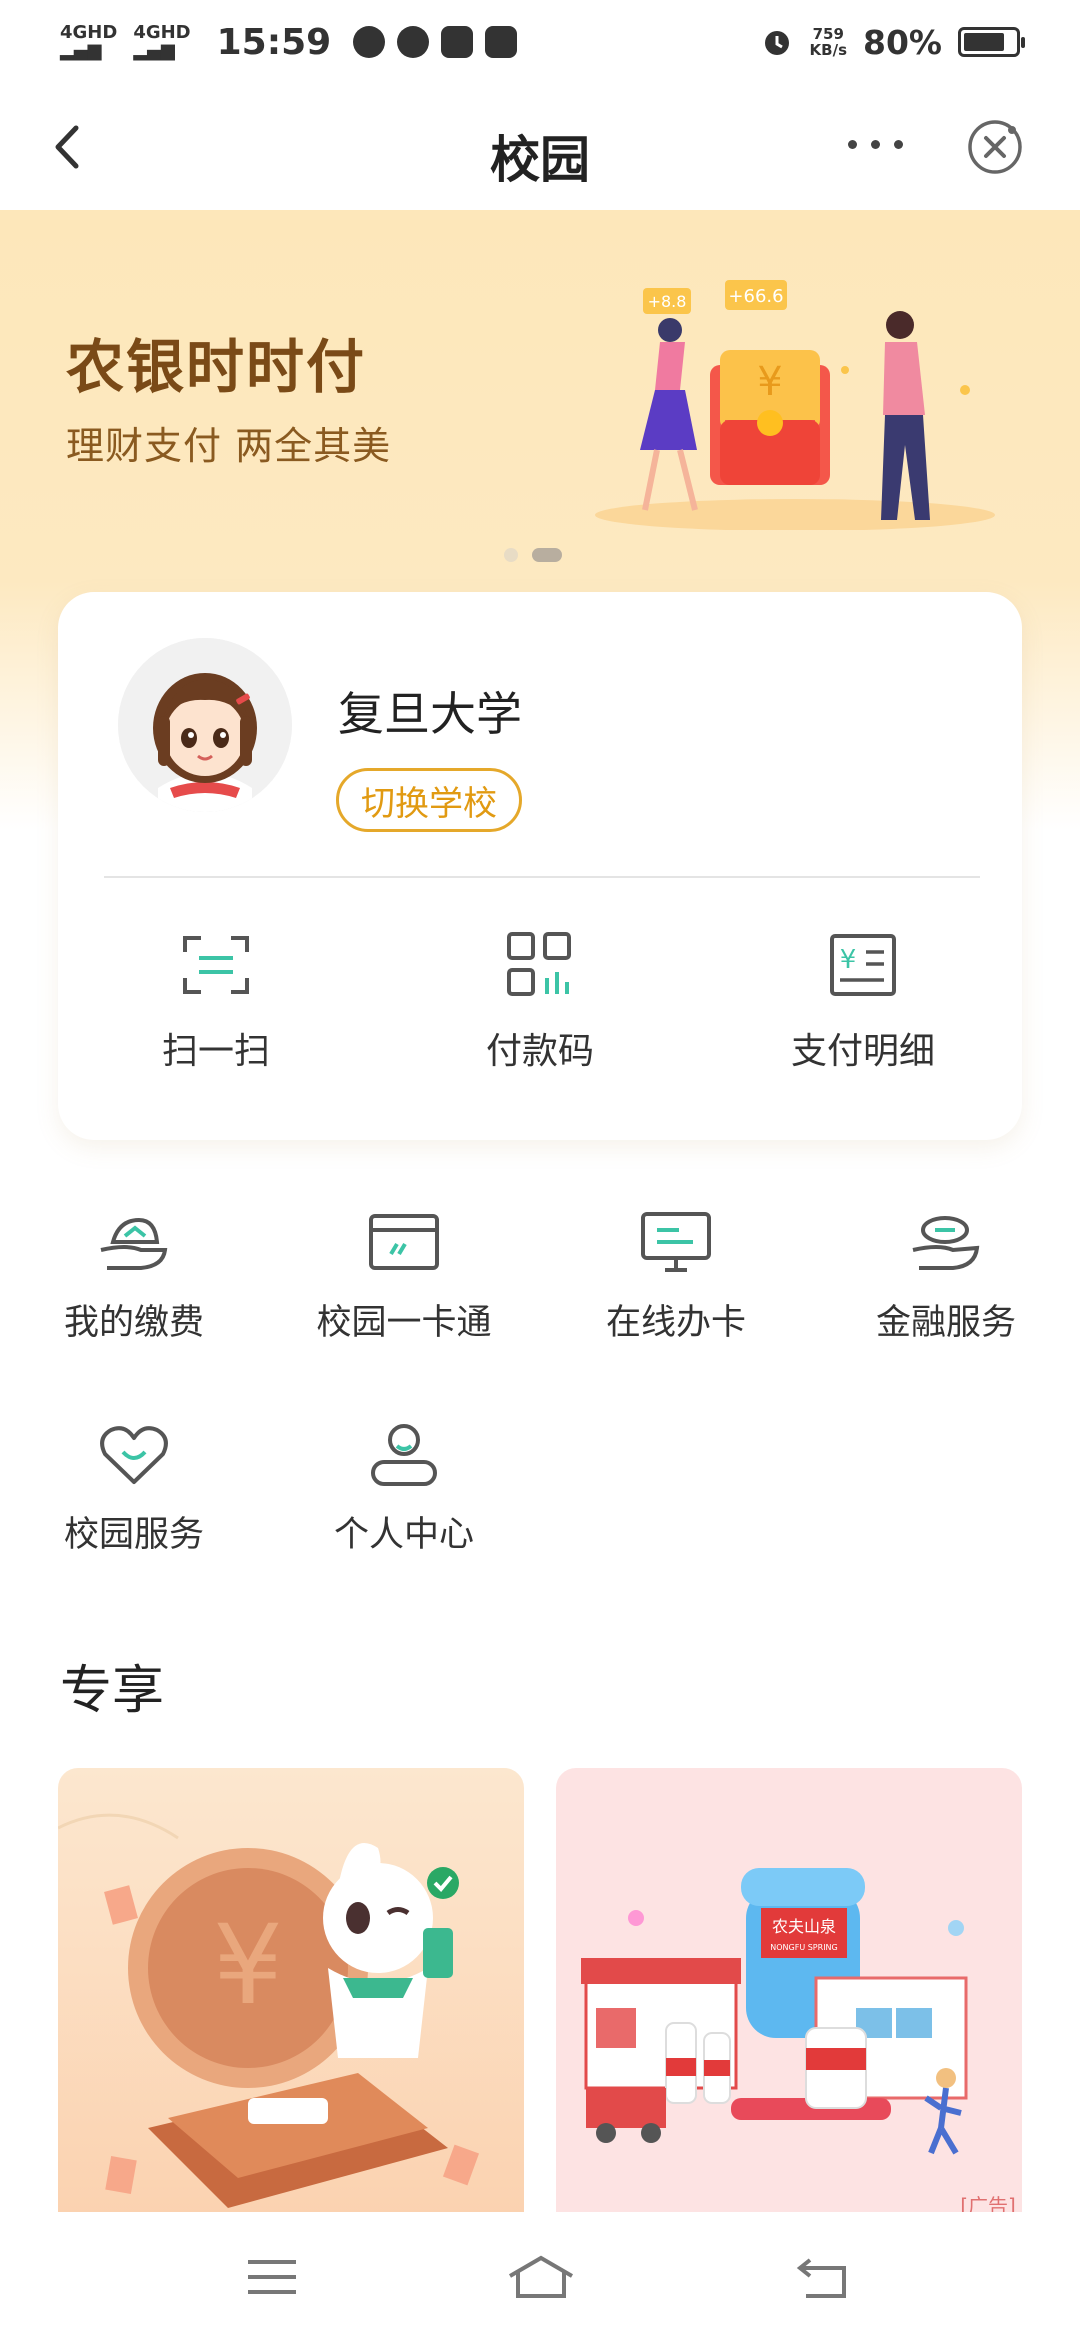  What do you see at coordinates (429, 800) in the screenshot?
I see `switch-school-button: 切换学校` at bounding box center [429, 800].